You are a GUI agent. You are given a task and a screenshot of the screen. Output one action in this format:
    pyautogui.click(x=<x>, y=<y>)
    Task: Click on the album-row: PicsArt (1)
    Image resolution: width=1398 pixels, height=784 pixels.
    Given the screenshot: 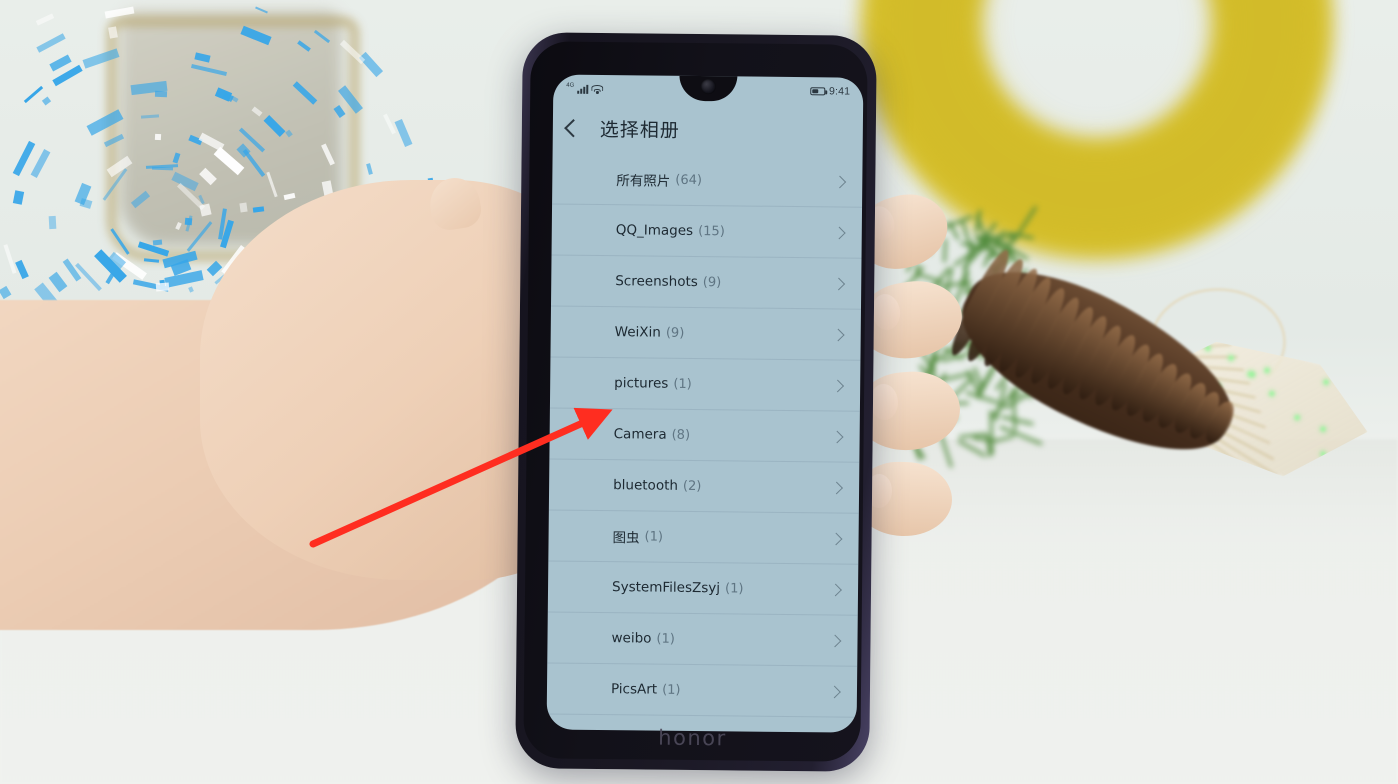 What is the action you would take?
    pyautogui.click(x=702, y=690)
    